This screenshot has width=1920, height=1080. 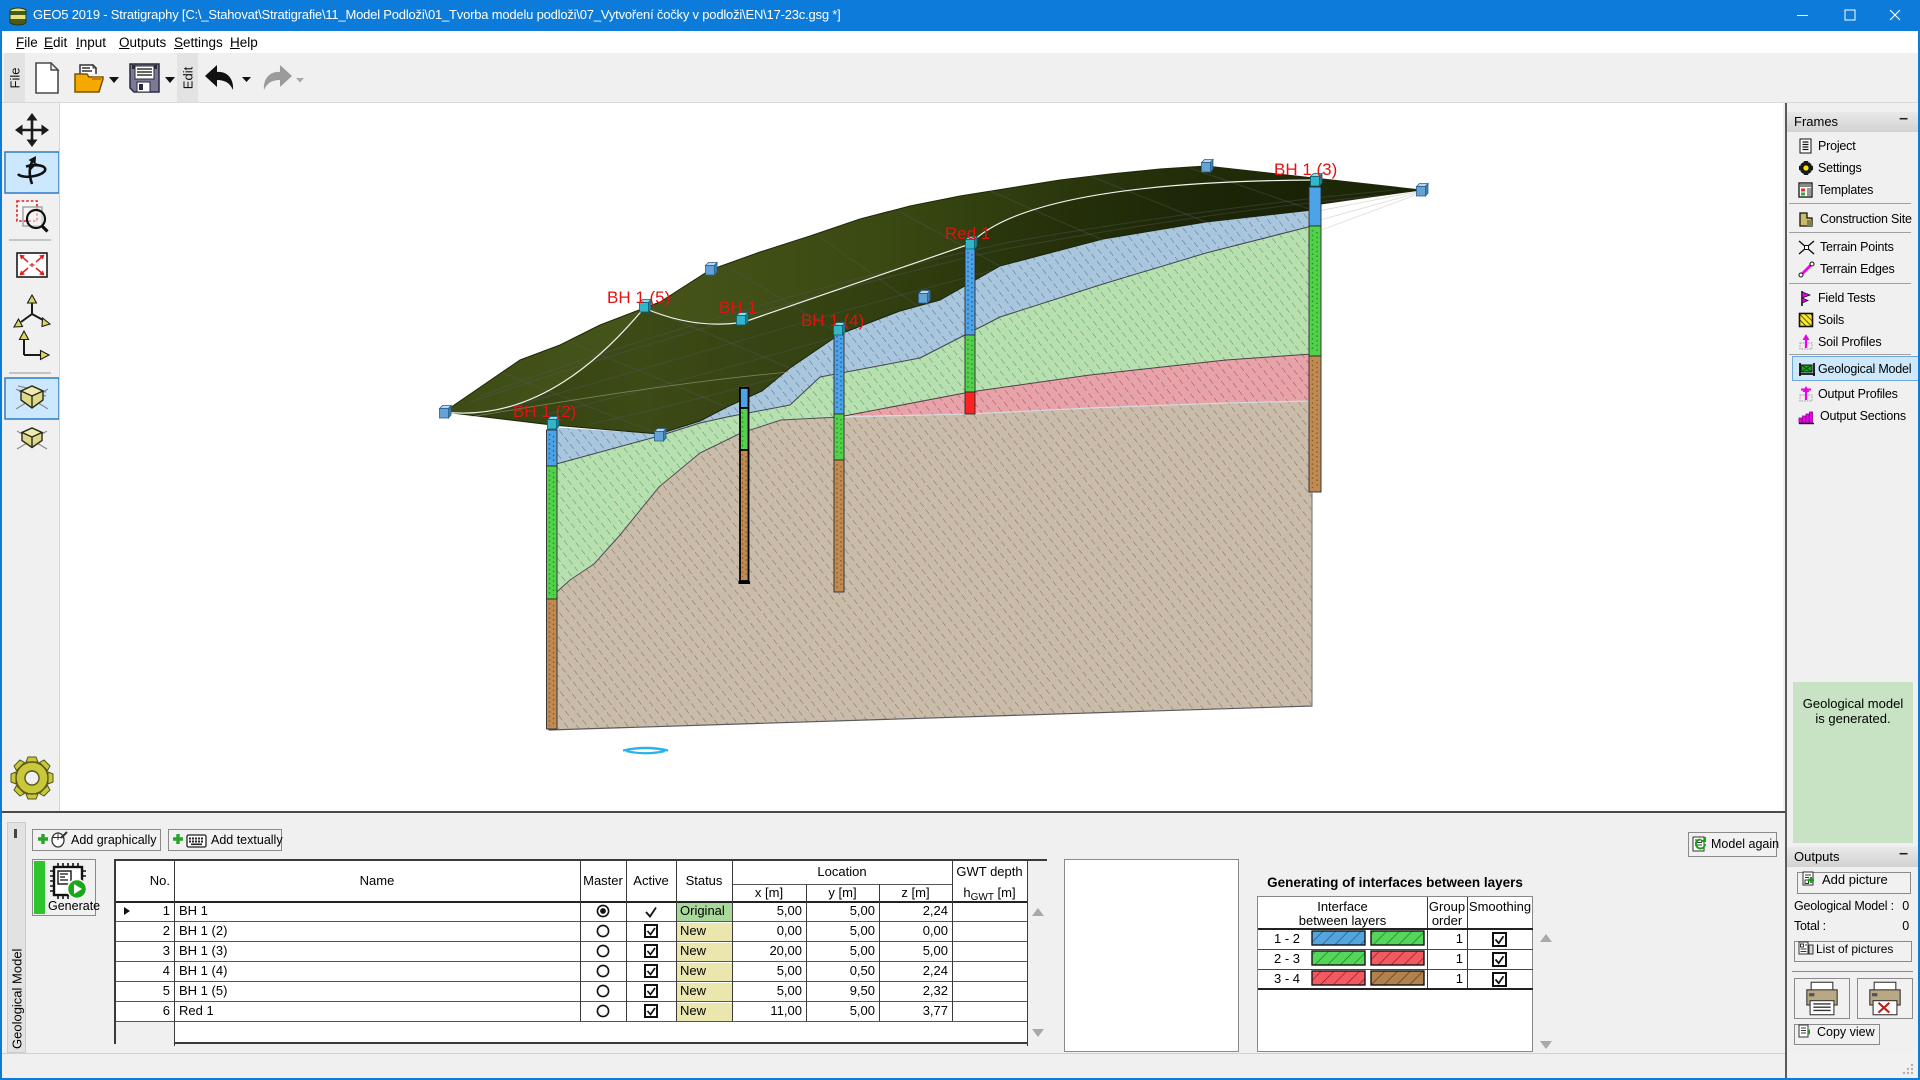 I want to click on svg-text: BH 1 (5), so click(x=638, y=297).